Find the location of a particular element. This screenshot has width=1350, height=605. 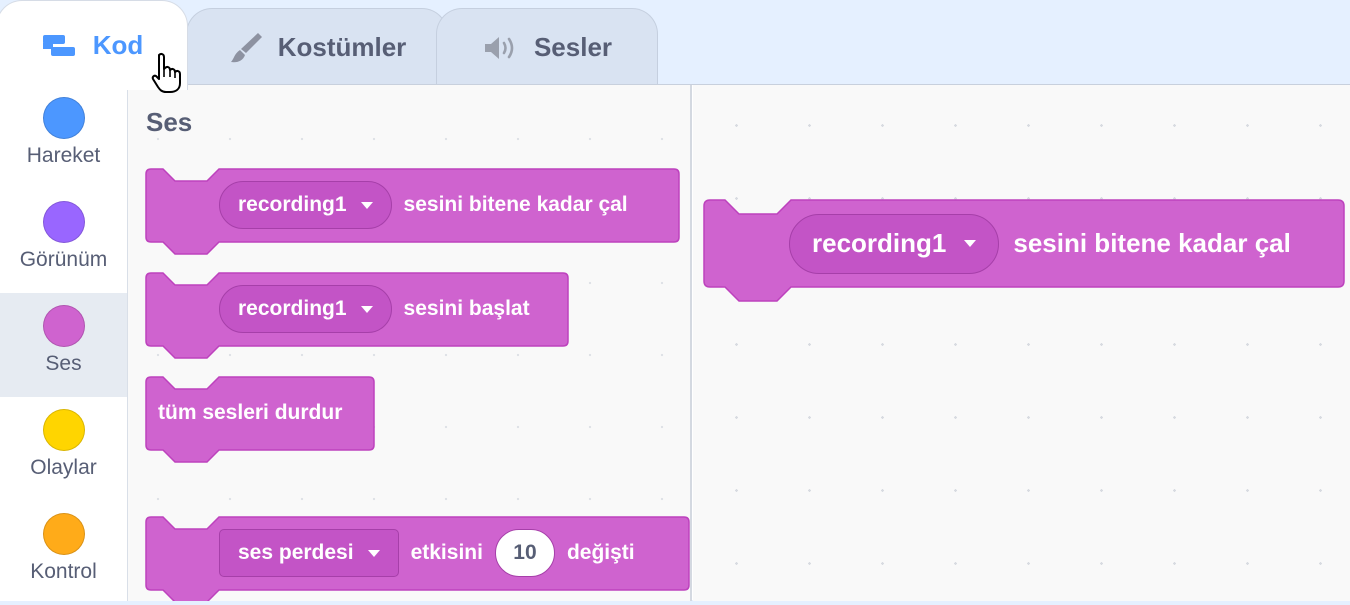

hand-pointer-cursor-icon is located at coordinates (167, 75).